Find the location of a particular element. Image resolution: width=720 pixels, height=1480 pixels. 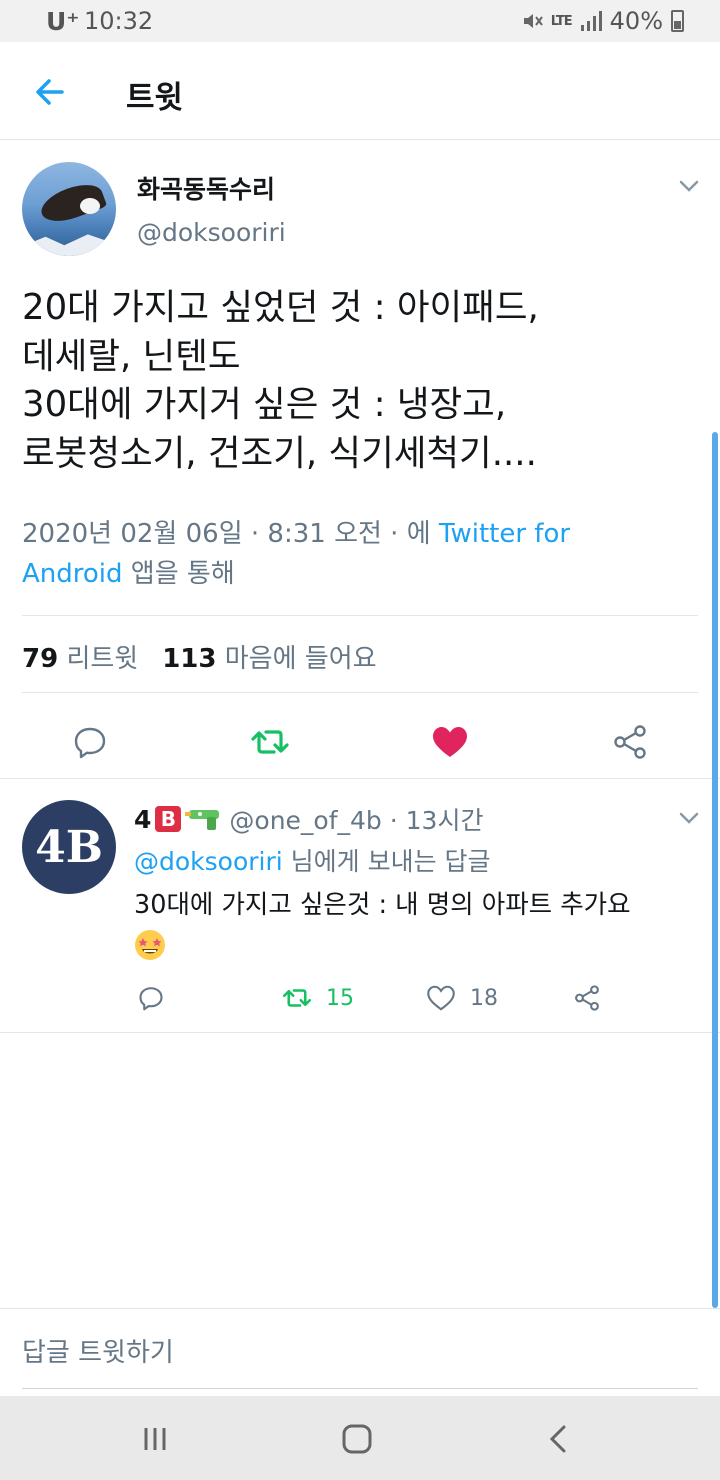

author-handle: @doksooriri is located at coordinates (211, 232).